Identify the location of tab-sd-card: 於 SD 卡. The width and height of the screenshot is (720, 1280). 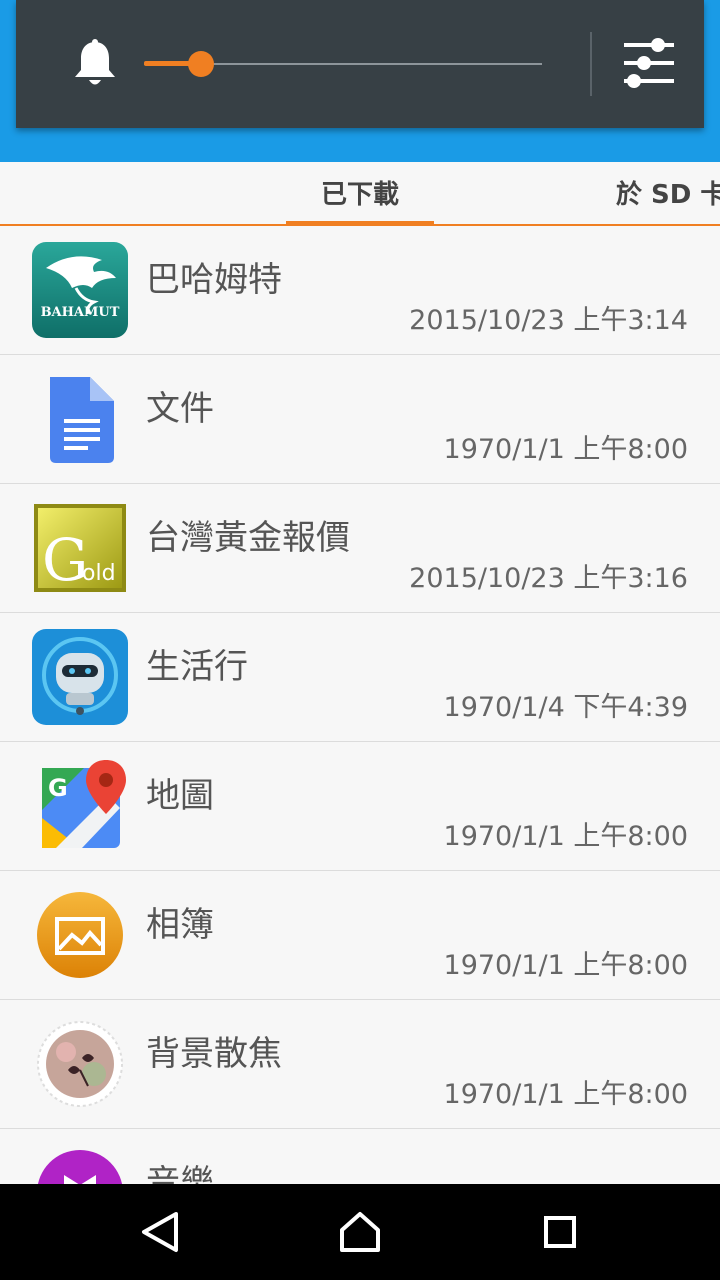
(668, 193).